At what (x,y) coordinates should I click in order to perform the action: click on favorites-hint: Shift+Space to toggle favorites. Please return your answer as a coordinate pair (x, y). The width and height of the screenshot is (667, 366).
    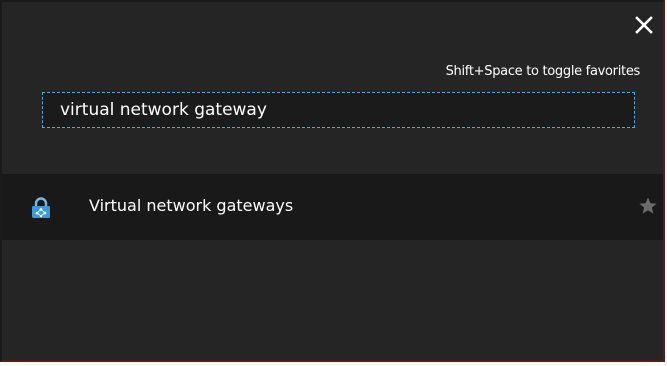
    Looking at the image, I should click on (543, 71).